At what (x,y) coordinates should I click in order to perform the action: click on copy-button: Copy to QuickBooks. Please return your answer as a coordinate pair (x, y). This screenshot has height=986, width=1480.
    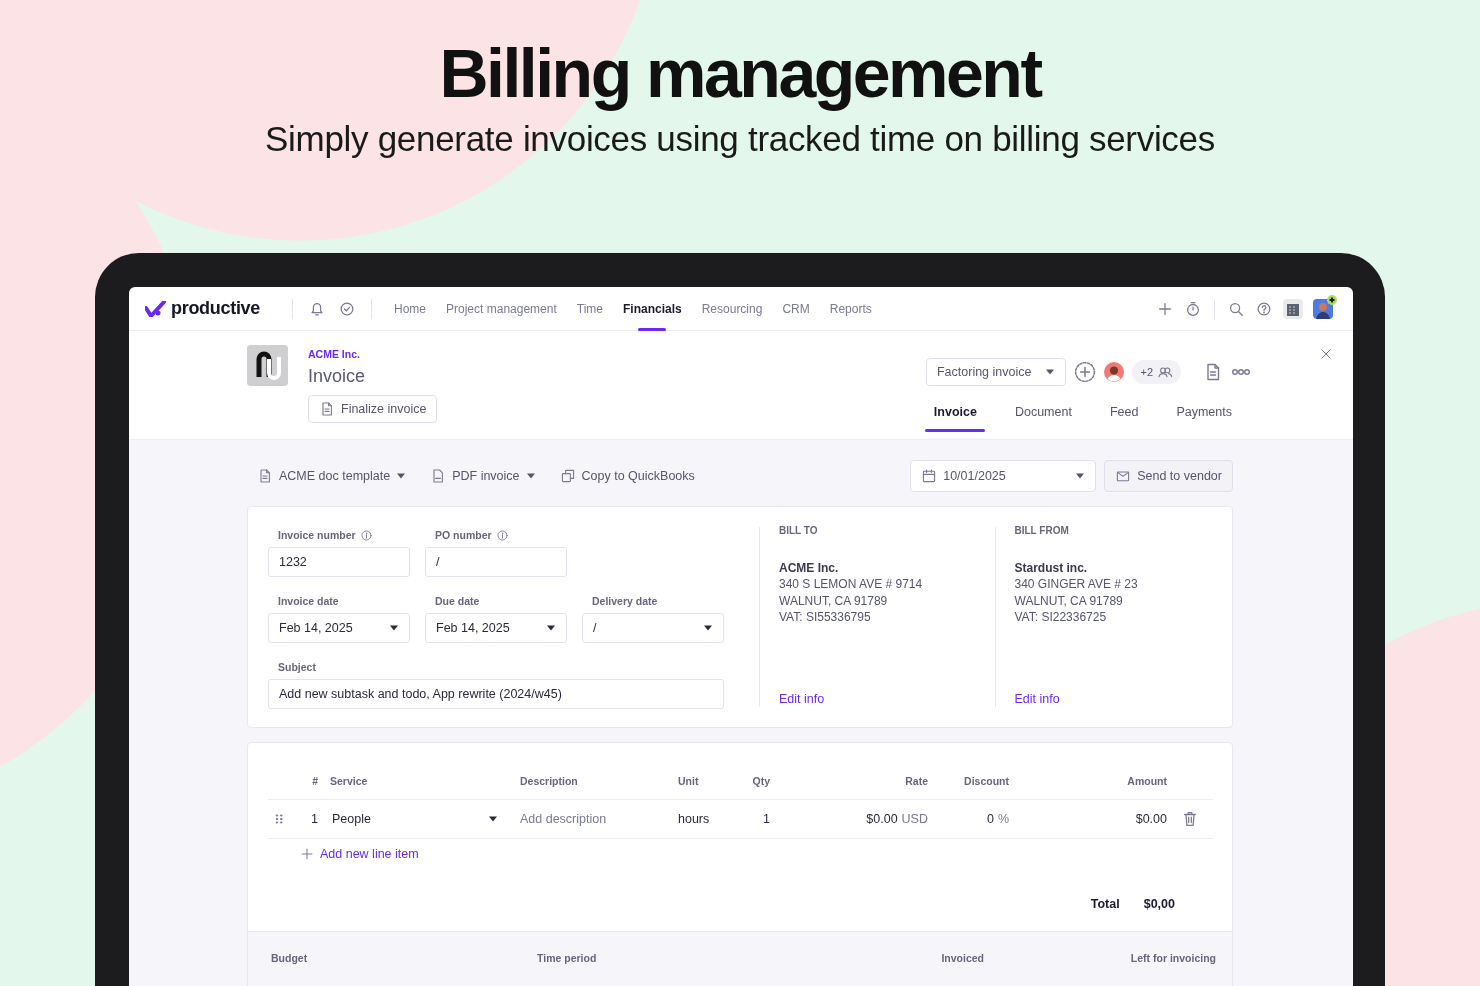
    Looking at the image, I should click on (627, 476).